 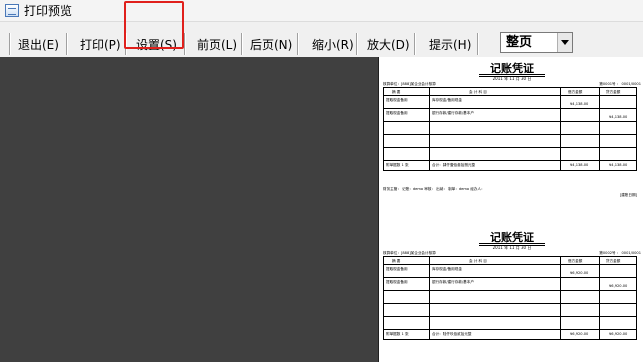 What do you see at coordinates (454, 165) in the screenshot?
I see `total-text: 合计：肆仟壹佰叁拾捌元整` at bounding box center [454, 165].